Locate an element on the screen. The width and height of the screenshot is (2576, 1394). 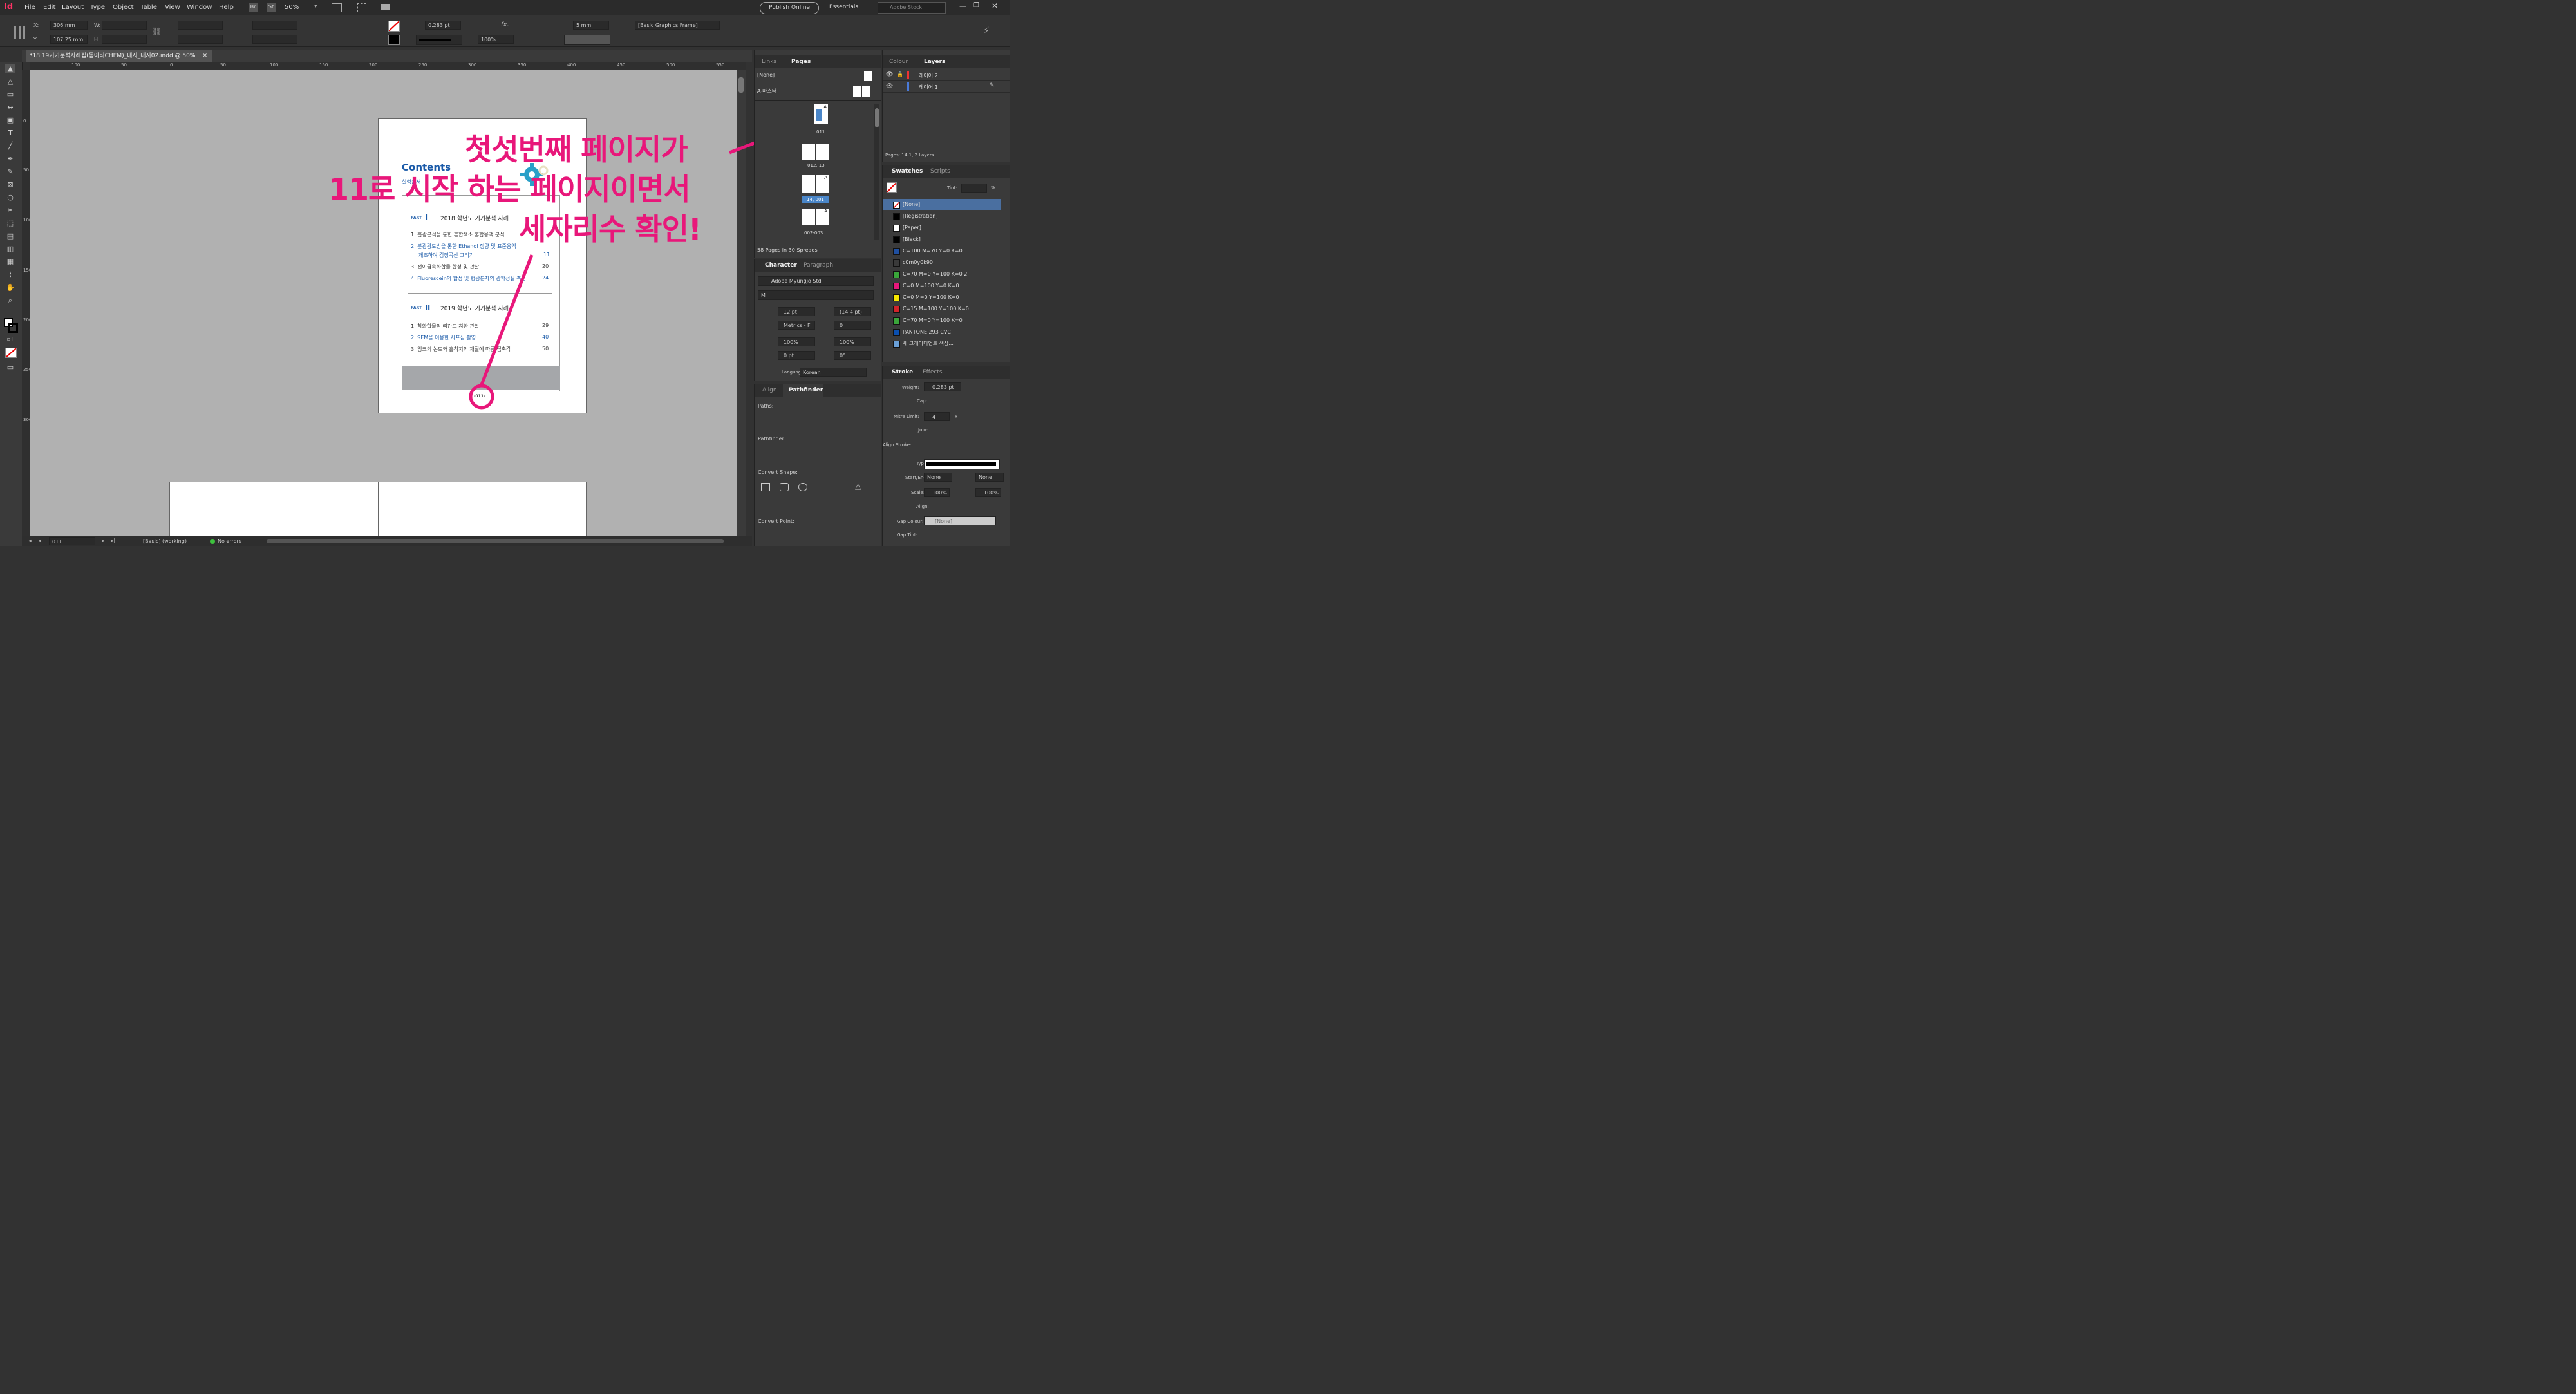
layer-row: 👁 🔒 레이어 2 is located at coordinates (946, 75).